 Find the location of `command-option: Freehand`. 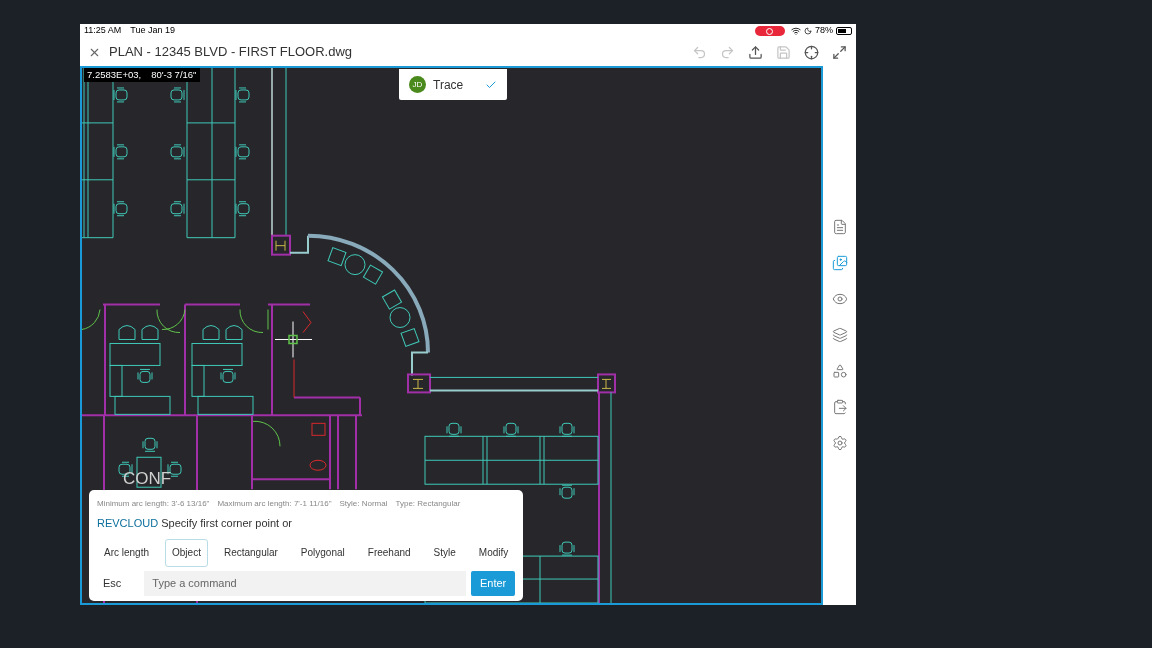

command-option: Freehand is located at coordinates (389, 552).